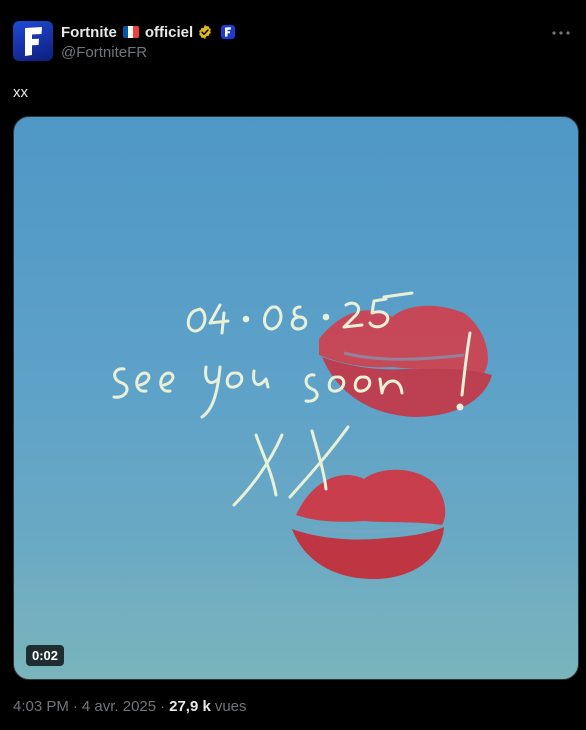 The height and width of the screenshot is (730, 586). Describe the element at coordinates (41, 706) in the screenshot. I see `tweet-time: 4:03 PM` at that location.